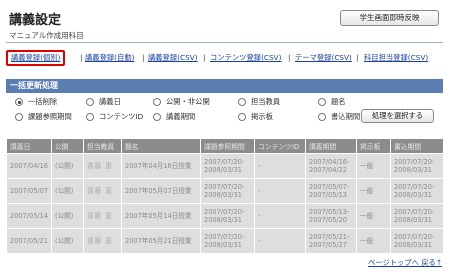 The height and width of the screenshot is (277, 450). What do you see at coordinates (36, 58) in the screenshot?
I see `tab-lecture-individual: 講義登録(個別)` at bounding box center [36, 58].